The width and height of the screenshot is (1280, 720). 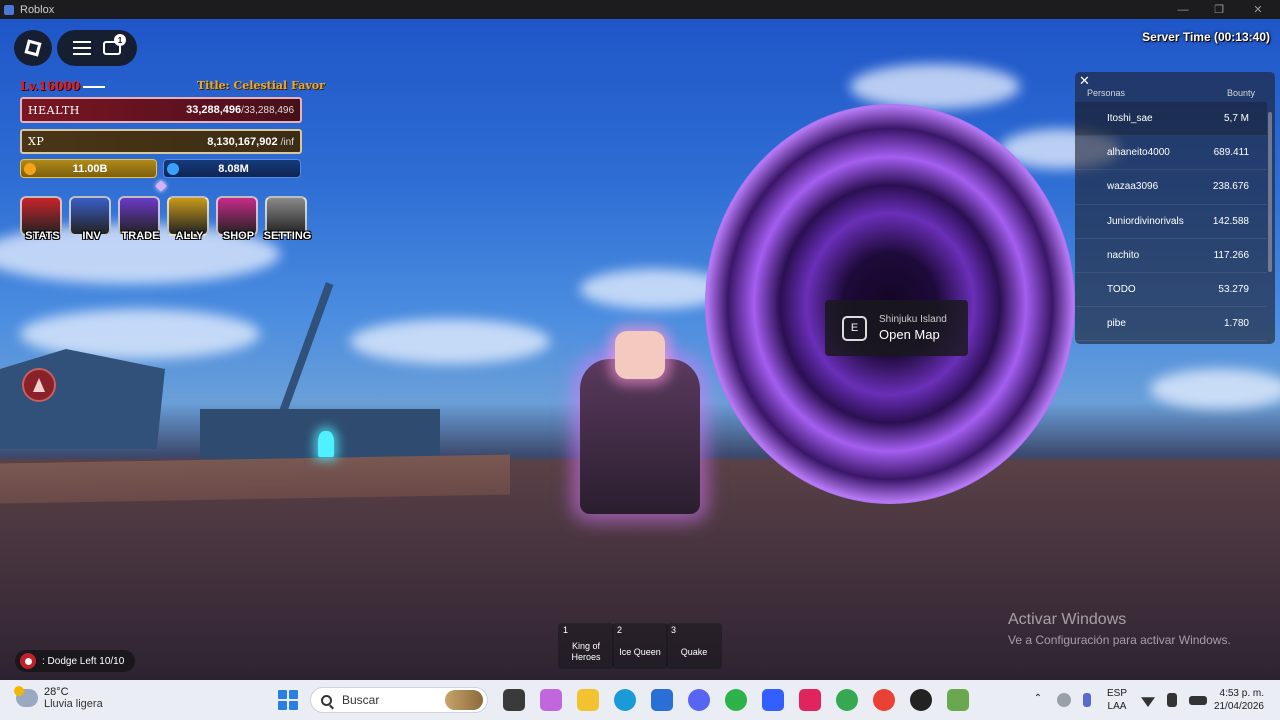 I want to click on clock-time: 4:53 p. m., so click(x=1241, y=693).